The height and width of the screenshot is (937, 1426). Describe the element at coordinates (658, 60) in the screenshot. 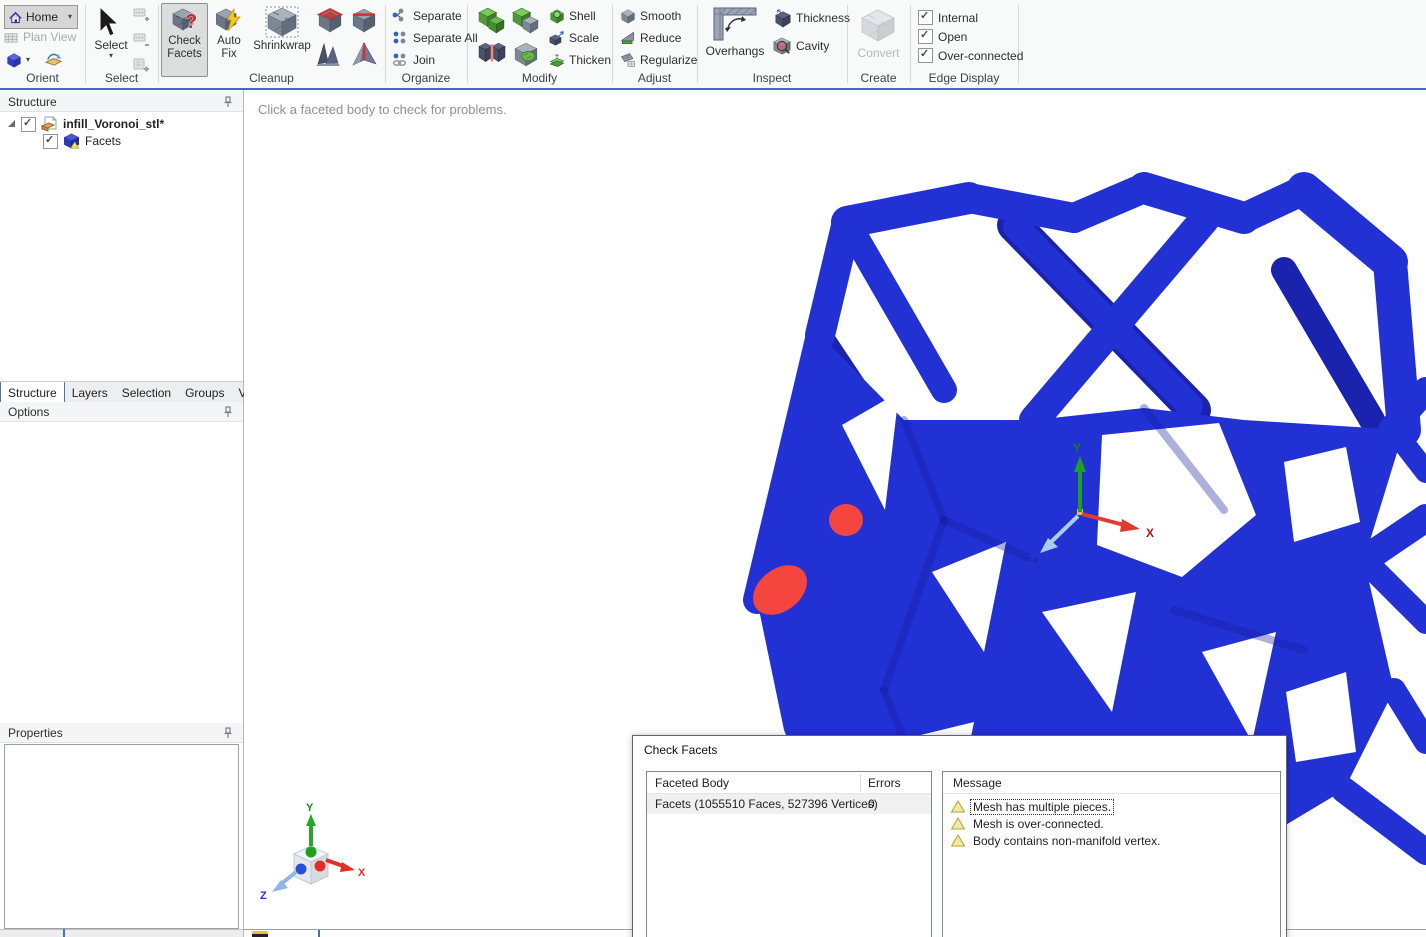

I see `regularize-button: Regularize` at that location.